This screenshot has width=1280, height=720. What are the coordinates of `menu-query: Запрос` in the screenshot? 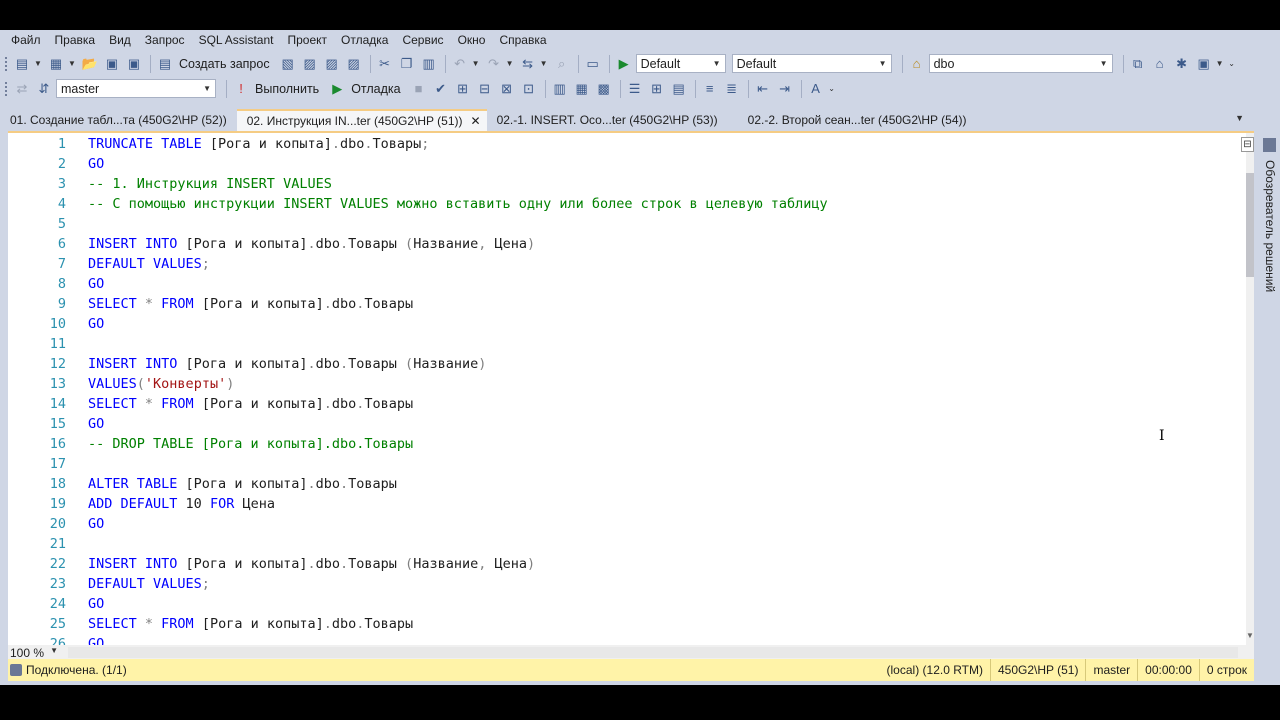 It's located at (165, 40).